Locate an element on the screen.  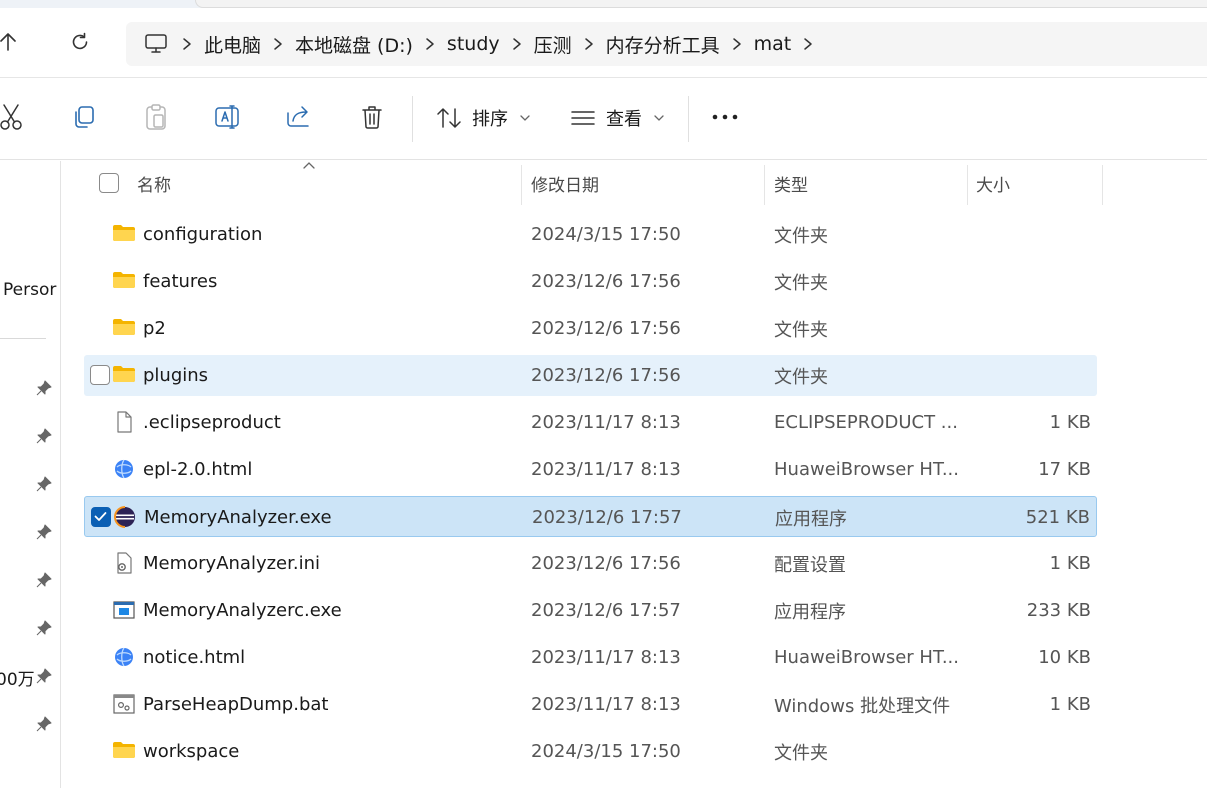
browser-html-icon is located at coordinates (124, 657).